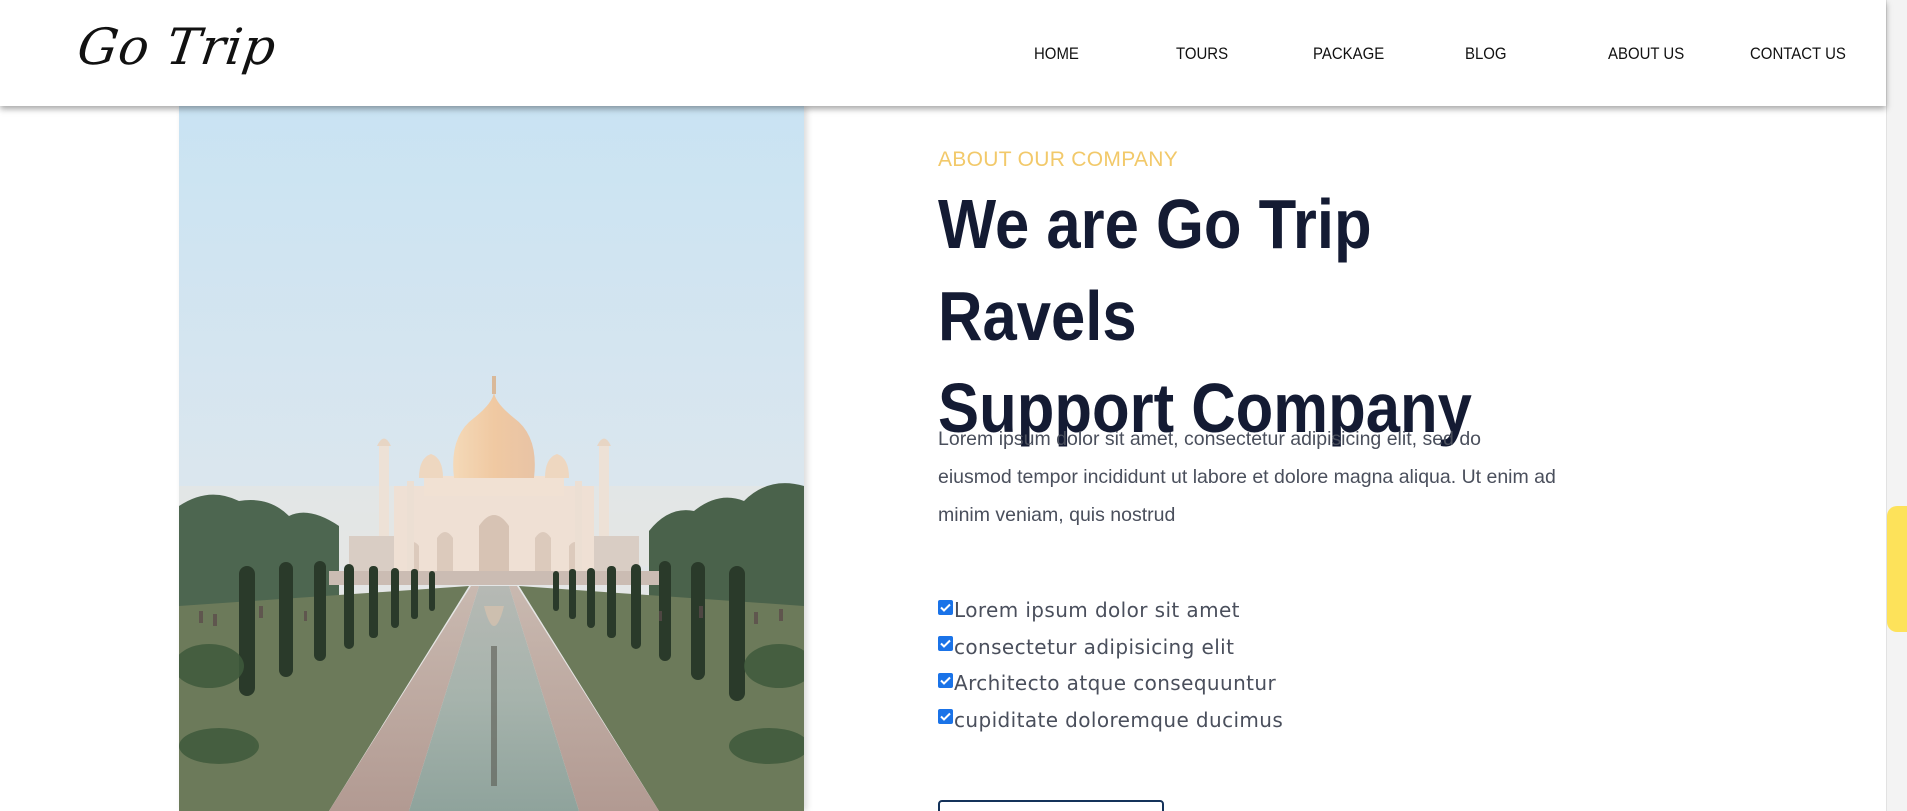 The height and width of the screenshot is (811, 1907). Describe the element at coordinates (1051, 805) in the screenshot. I see `cta-button` at that location.